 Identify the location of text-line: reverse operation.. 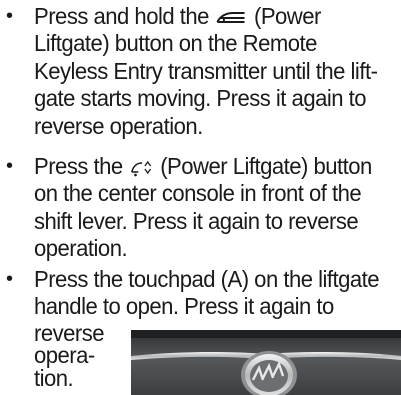
(118, 125).